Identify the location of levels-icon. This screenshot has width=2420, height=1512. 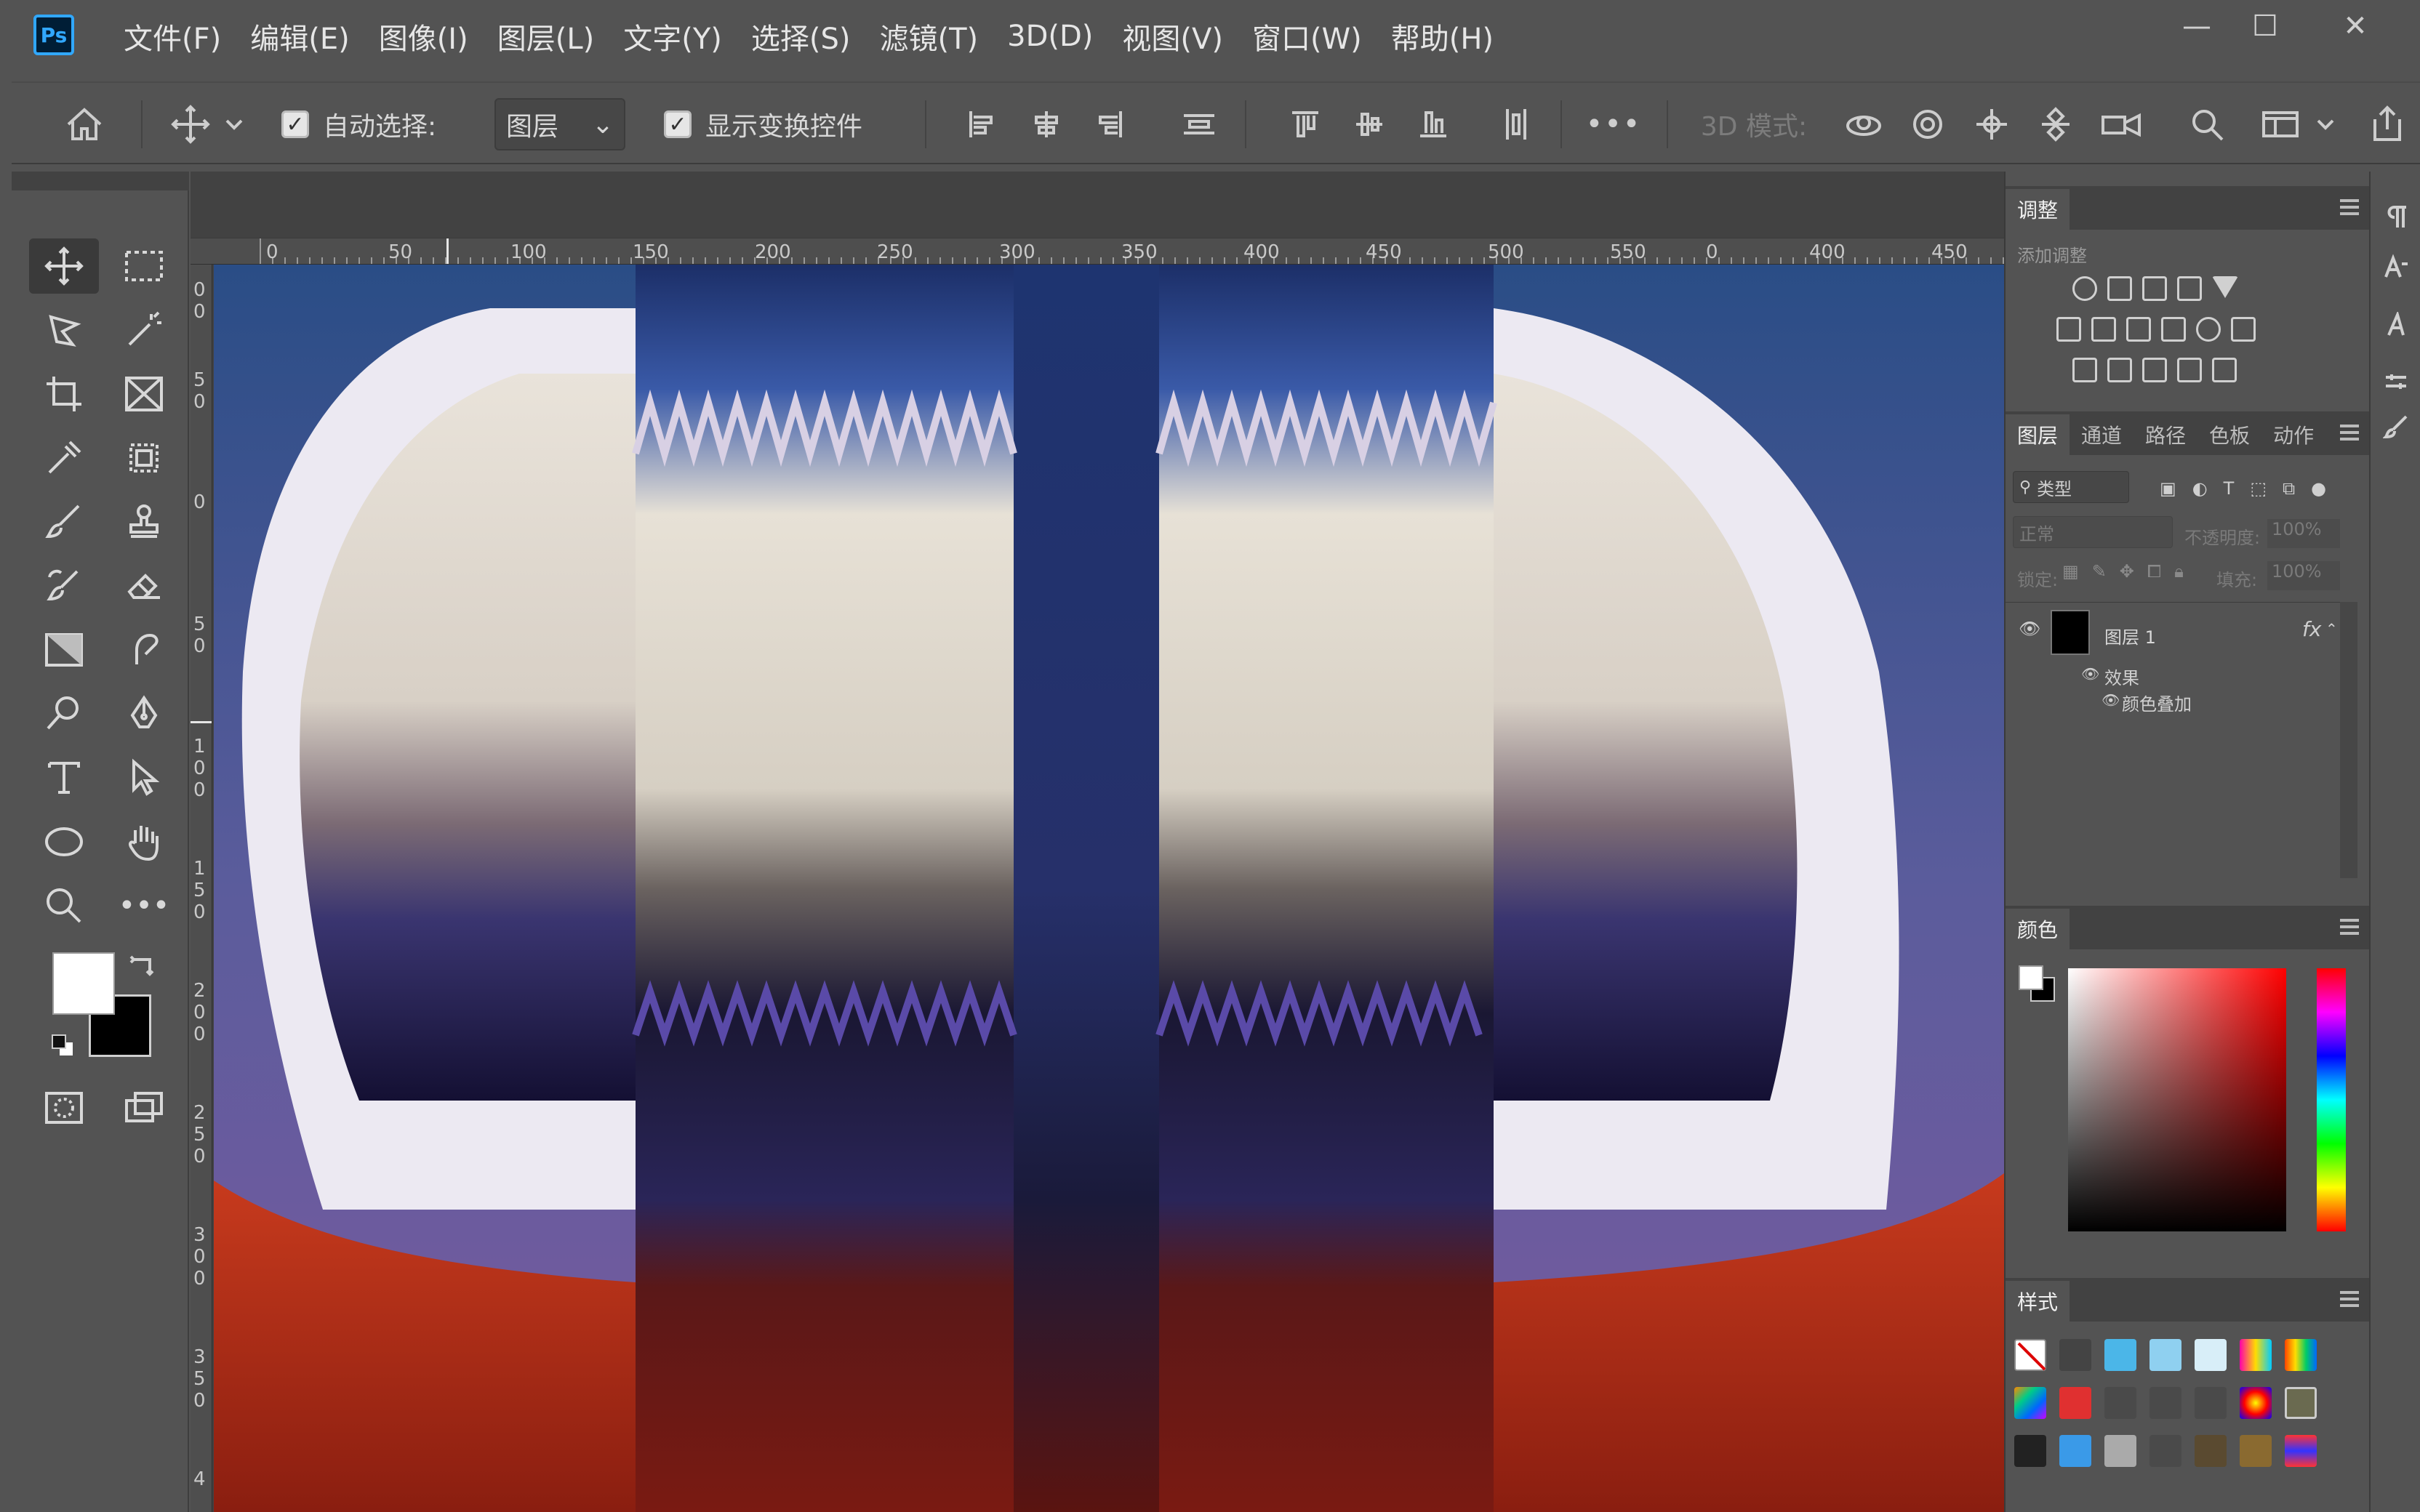
(2119, 288).